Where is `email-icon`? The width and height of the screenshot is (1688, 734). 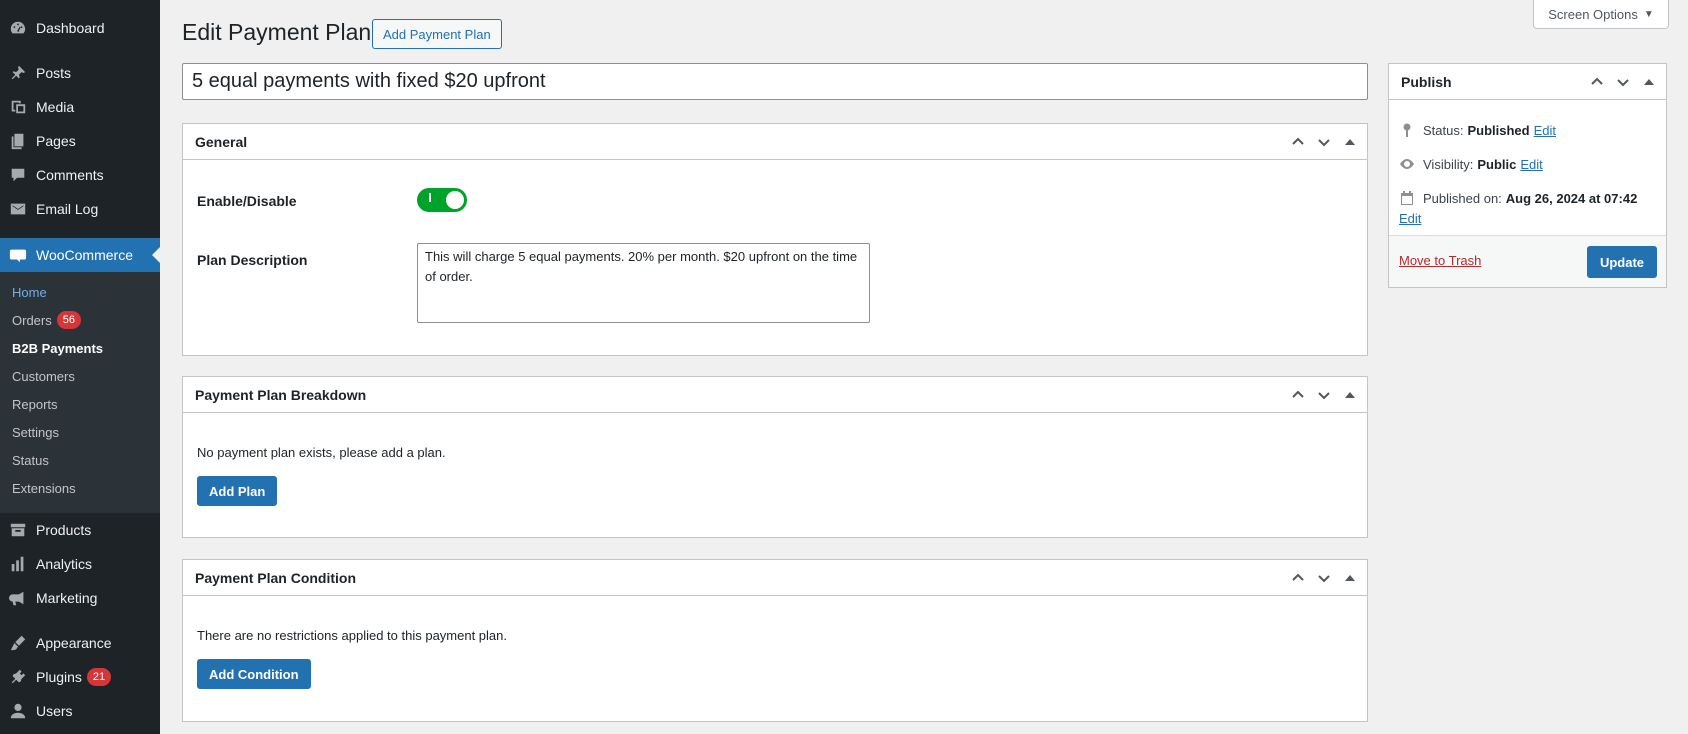
email-icon is located at coordinates (18, 209).